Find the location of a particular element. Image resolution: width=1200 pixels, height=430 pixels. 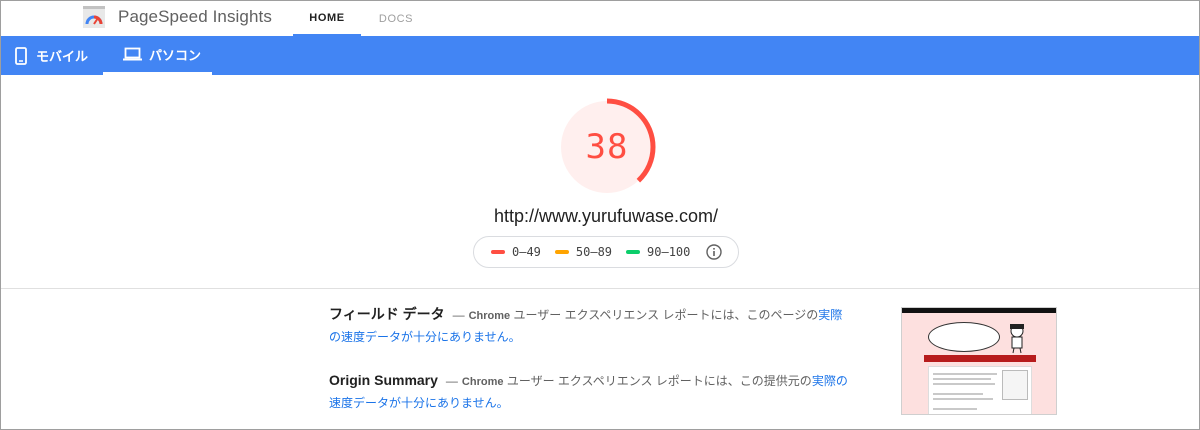

legend-swatch-fail is located at coordinates (498, 252).